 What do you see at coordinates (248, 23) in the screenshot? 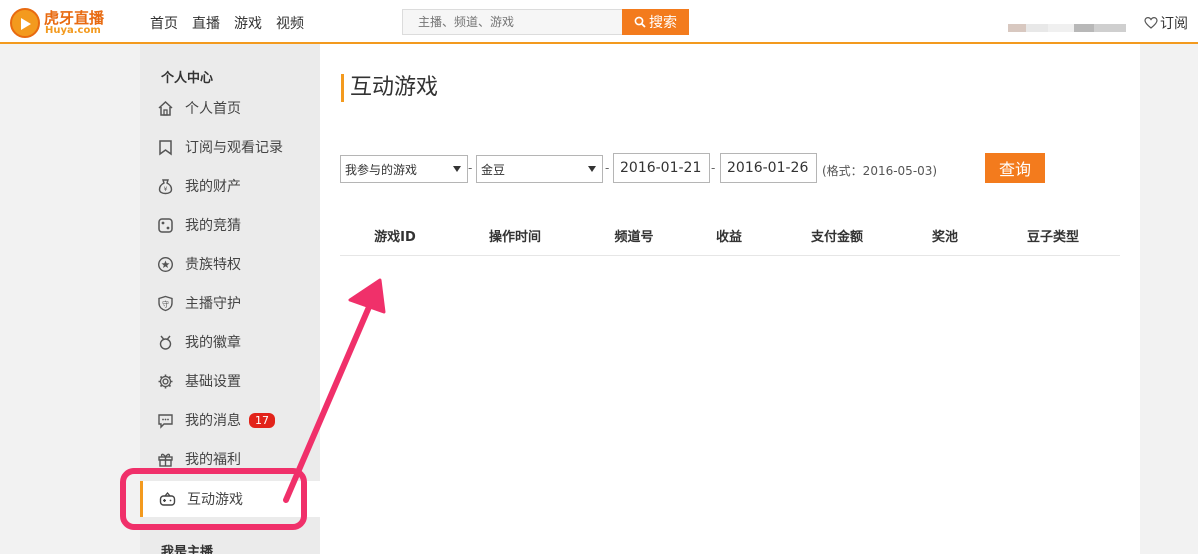
I see `nav-games: 游戏` at bounding box center [248, 23].